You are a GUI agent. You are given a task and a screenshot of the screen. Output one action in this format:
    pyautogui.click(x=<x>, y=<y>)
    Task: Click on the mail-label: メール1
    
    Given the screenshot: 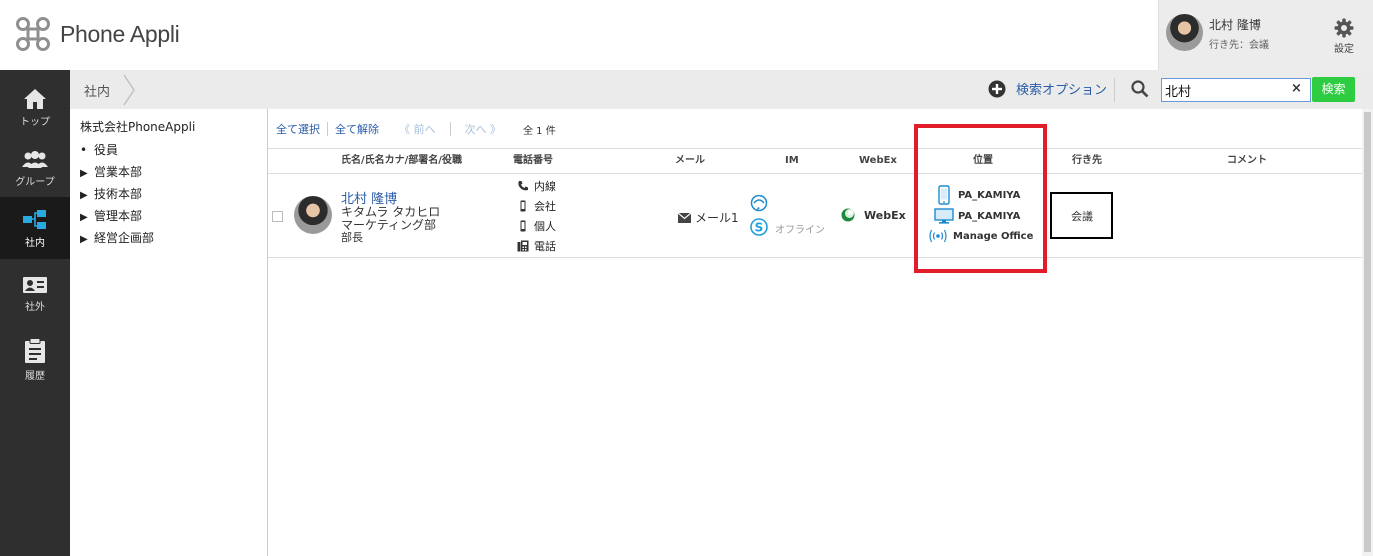 What is the action you would take?
    pyautogui.click(x=717, y=218)
    